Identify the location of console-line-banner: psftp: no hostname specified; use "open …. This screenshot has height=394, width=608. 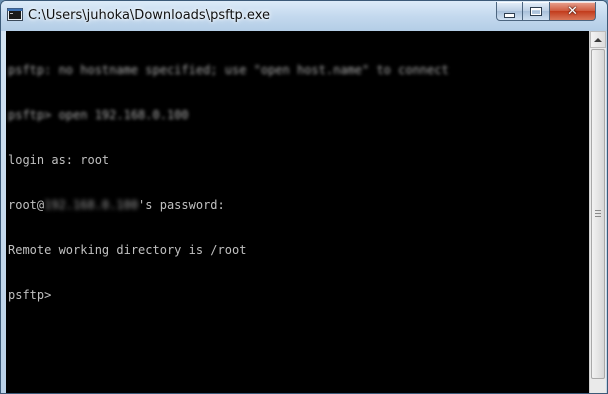
(228, 70).